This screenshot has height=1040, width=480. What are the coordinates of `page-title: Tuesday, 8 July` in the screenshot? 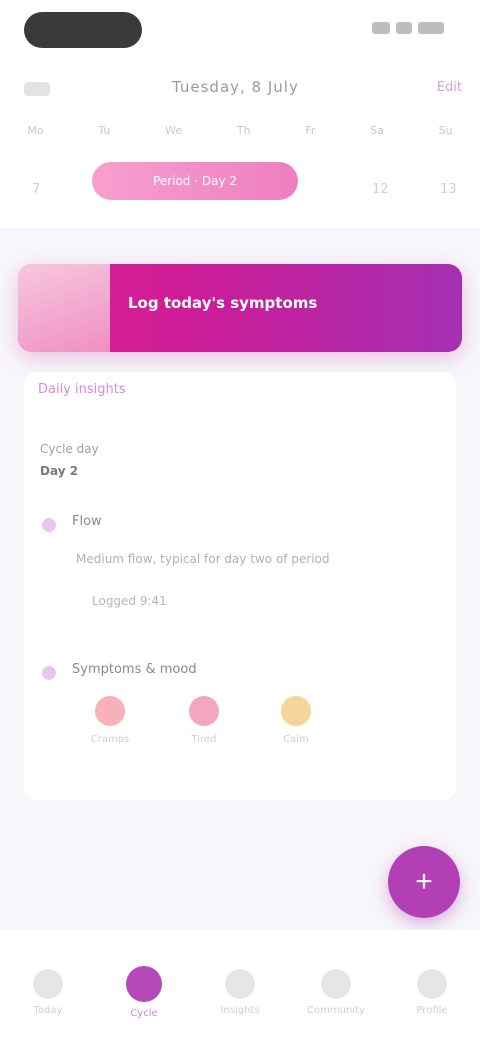 It's located at (235, 87).